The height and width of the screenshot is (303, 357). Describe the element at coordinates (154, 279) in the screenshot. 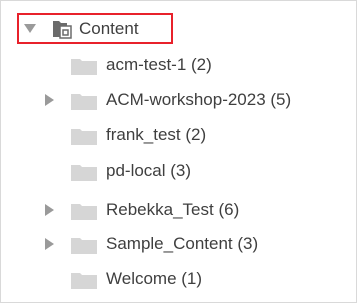

I see `tree-item-label: Welcome (1)` at that location.